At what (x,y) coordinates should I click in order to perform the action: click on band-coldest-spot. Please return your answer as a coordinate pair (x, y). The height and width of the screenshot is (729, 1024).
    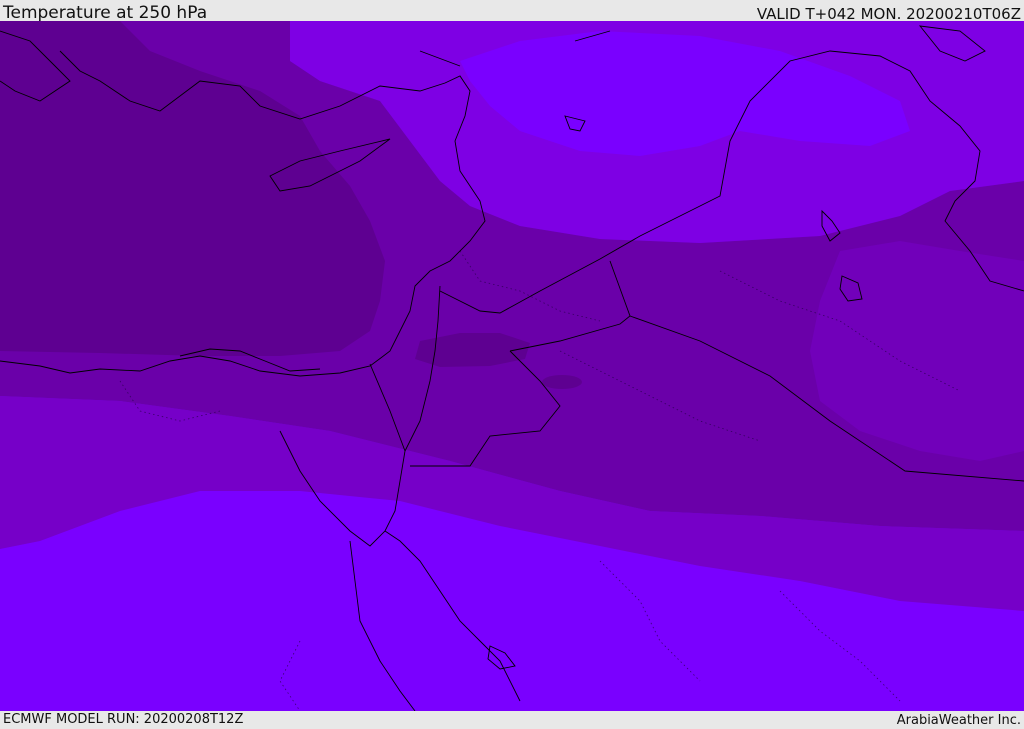
    Looking at the image, I should click on (562, 382).